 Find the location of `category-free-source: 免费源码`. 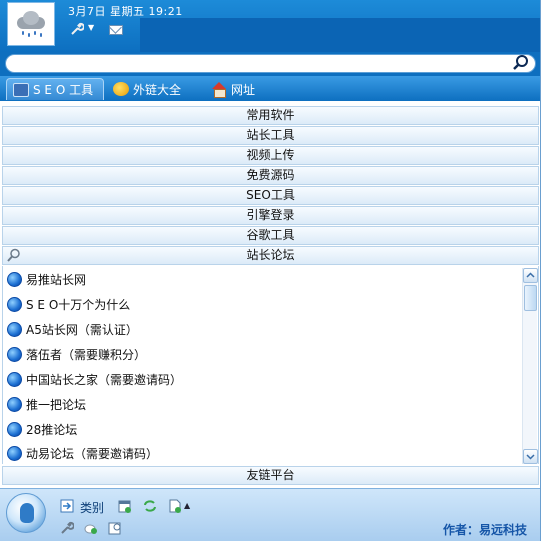

category-free-source: 免费源码 is located at coordinates (270, 175).